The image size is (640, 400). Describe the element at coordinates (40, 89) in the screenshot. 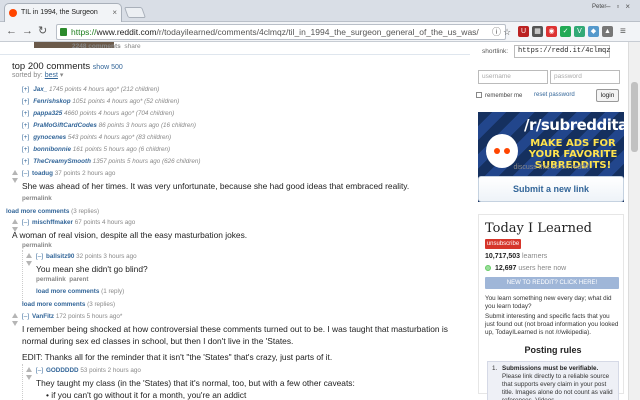

I see `comment-author: Jax_` at that location.